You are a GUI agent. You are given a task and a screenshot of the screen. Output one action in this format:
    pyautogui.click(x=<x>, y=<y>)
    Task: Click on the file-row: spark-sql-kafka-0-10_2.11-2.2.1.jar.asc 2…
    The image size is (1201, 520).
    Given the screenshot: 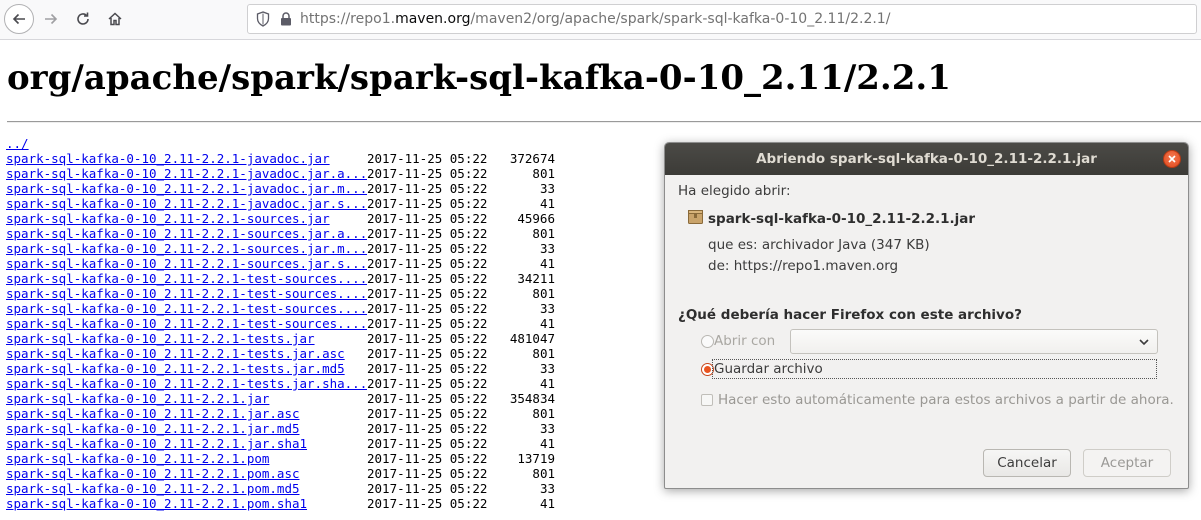 What is the action you would take?
    pyautogui.click(x=280, y=413)
    